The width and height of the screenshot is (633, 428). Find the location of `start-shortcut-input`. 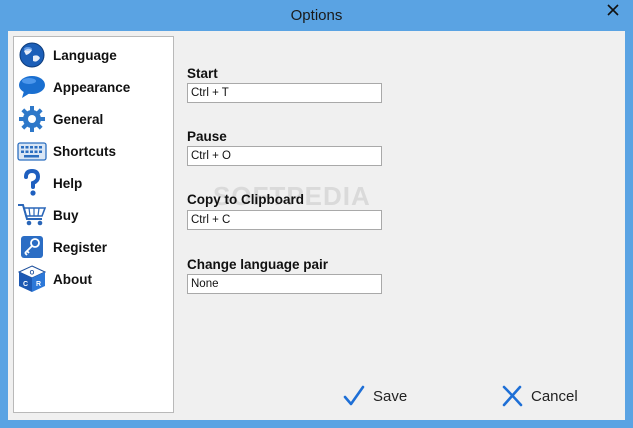

start-shortcut-input is located at coordinates (284, 93).